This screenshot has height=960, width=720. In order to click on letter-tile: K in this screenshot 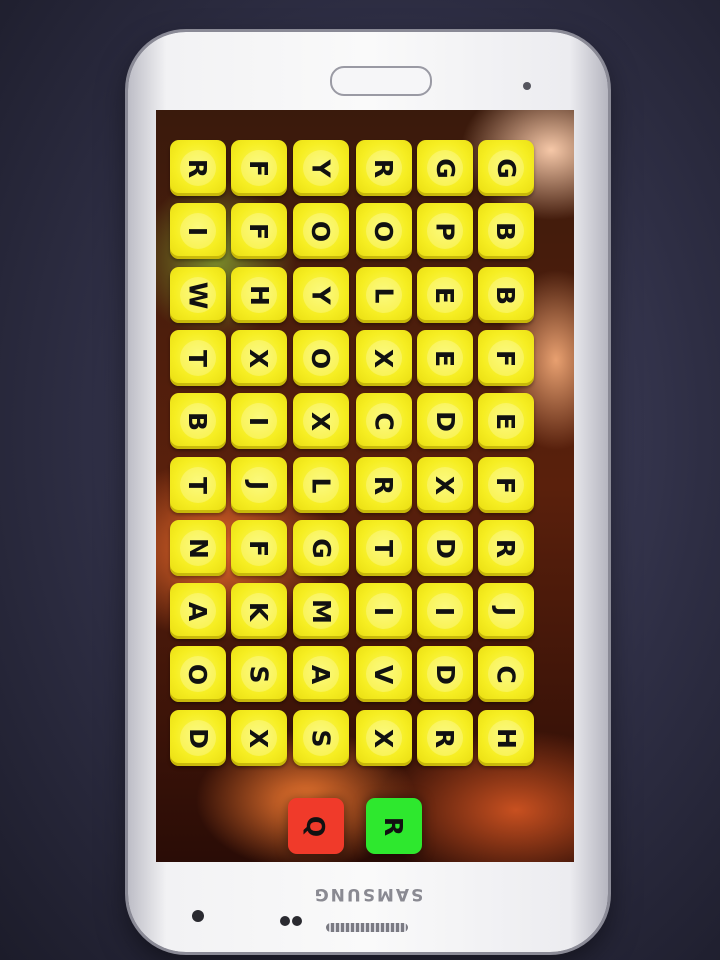, I will do `click(259, 611)`.